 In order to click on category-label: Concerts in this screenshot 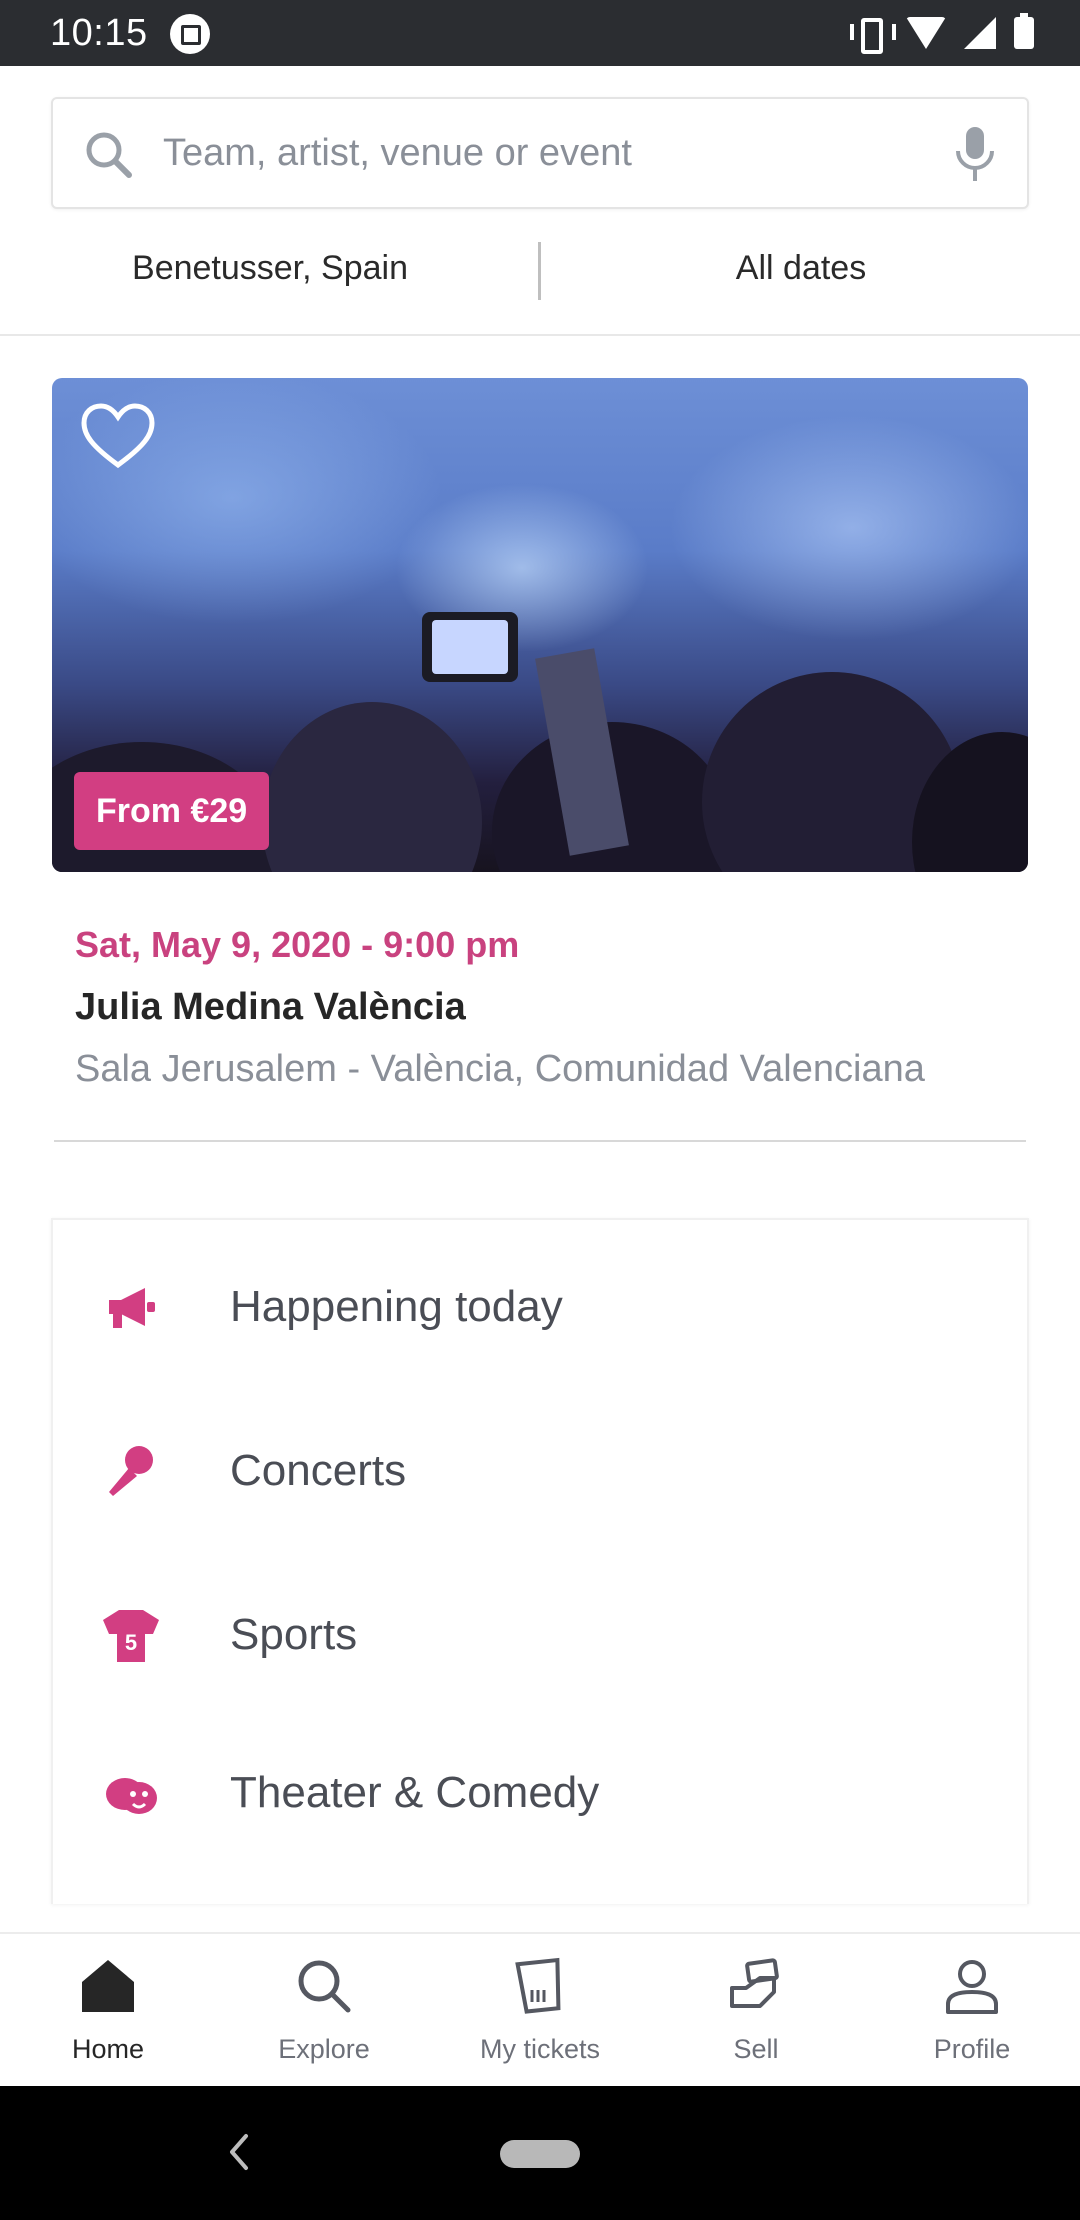, I will do `click(318, 1470)`.